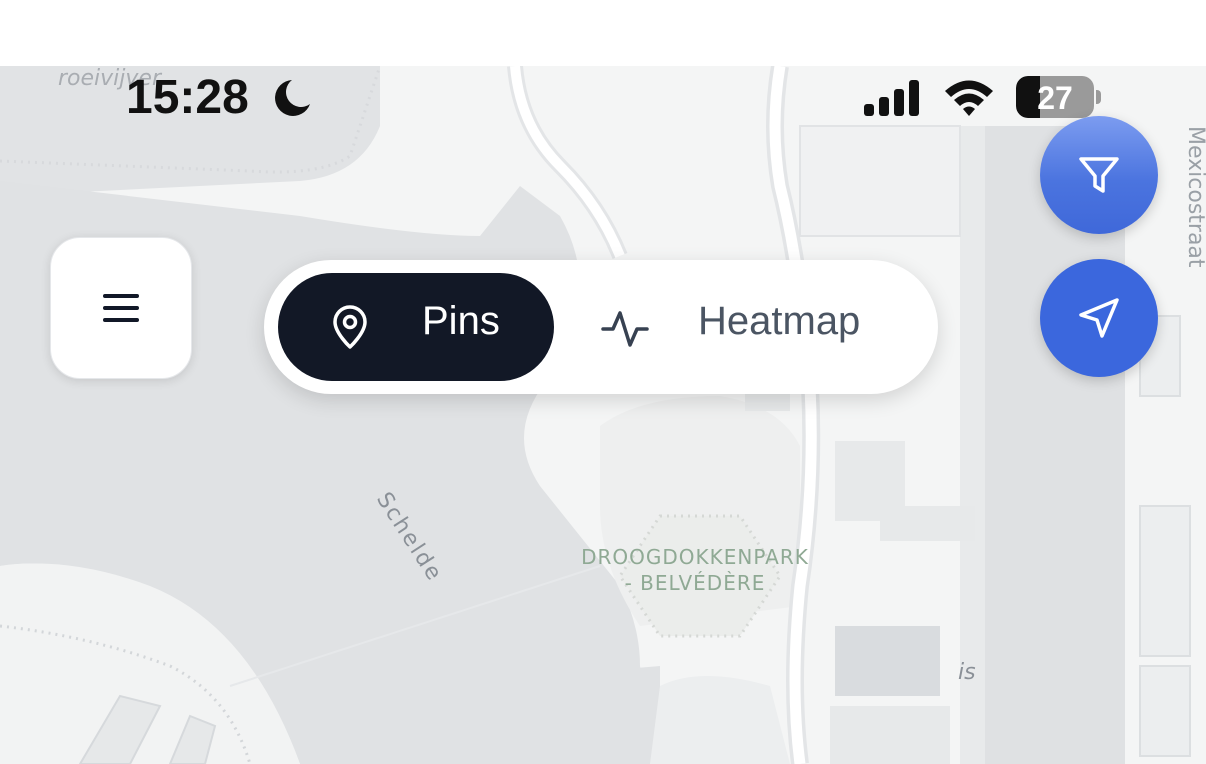 Image resolution: width=1206 pixels, height=764 pixels. Describe the element at coordinates (695, 583) in the screenshot. I see `map-label-park-line2: - BELVÉDÈRE` at that location.